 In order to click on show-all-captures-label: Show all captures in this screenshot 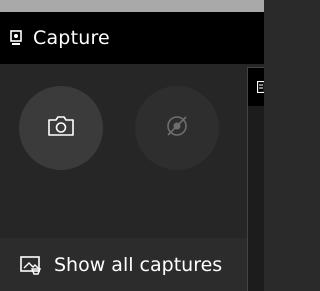, I will do `click(138, 264)`.